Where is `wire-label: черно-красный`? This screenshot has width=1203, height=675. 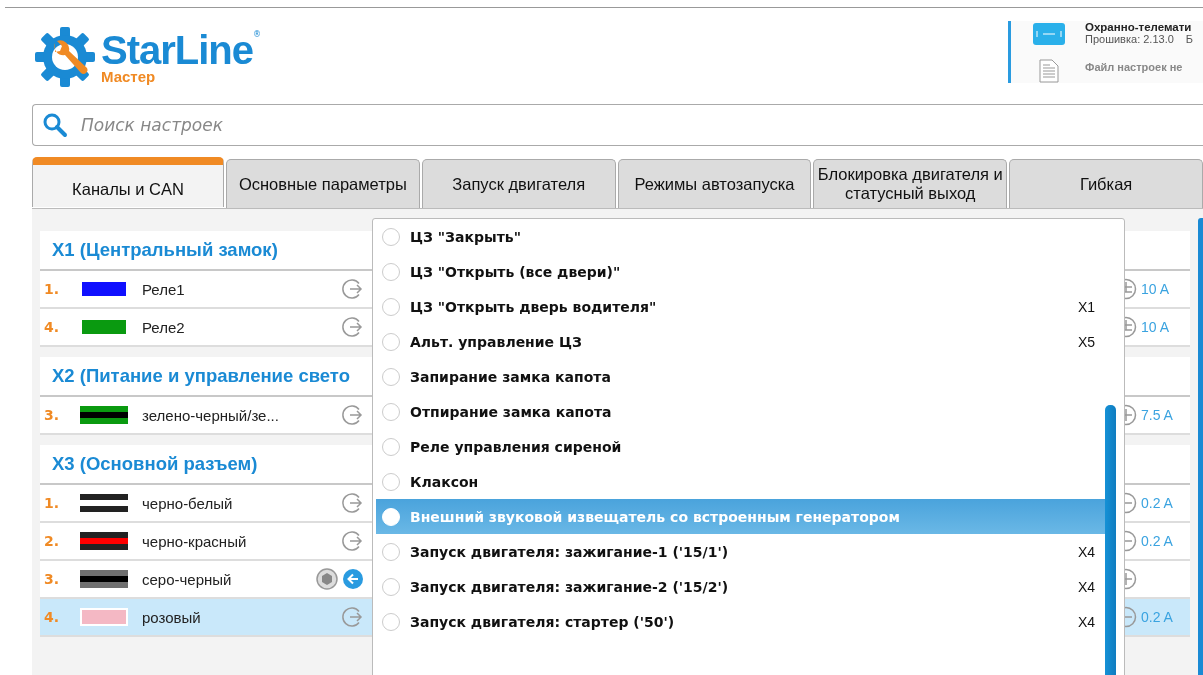 wire-label: черно-красный is located at coordinates (195, 541).